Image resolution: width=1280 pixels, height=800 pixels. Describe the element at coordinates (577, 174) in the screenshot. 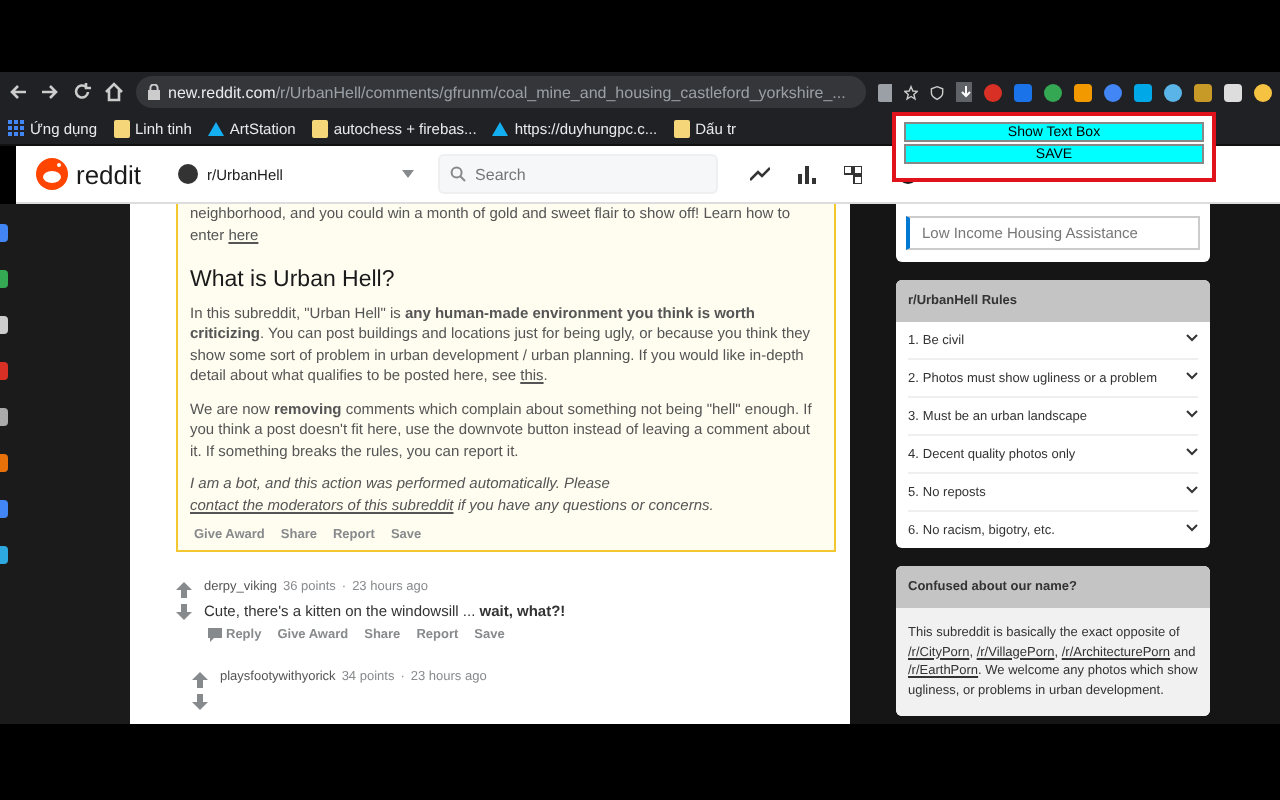

I see `search-field: Search` at that location.